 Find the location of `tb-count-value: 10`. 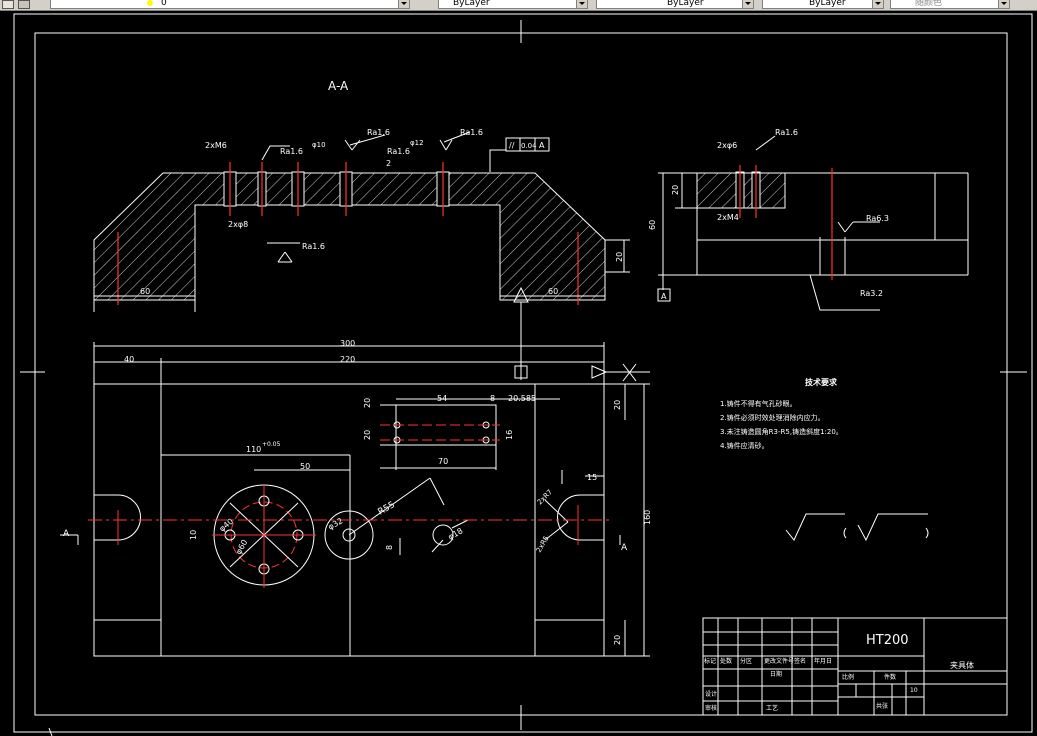

tb-count-value: 10 is located at coordinates (914, 690).